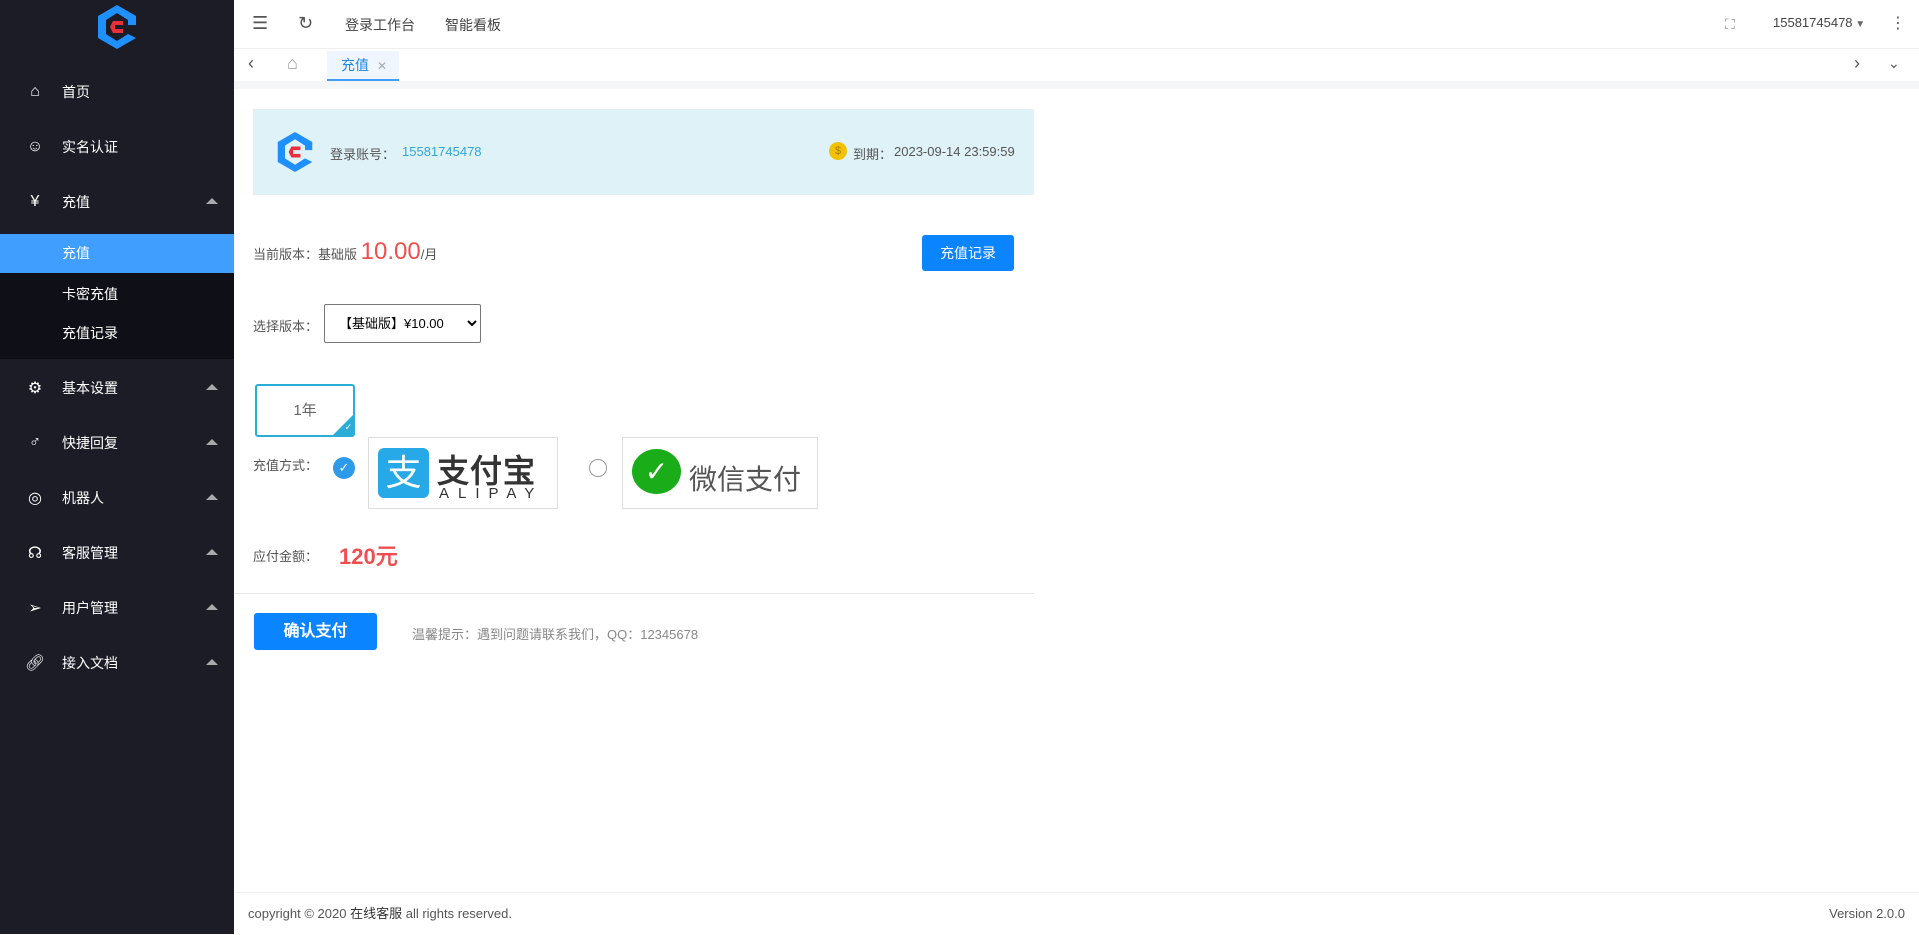  What do you see at coordinates (338, 254) in the screenshot?
I see `version-name: 基础版` at bounding box center [338, 254].